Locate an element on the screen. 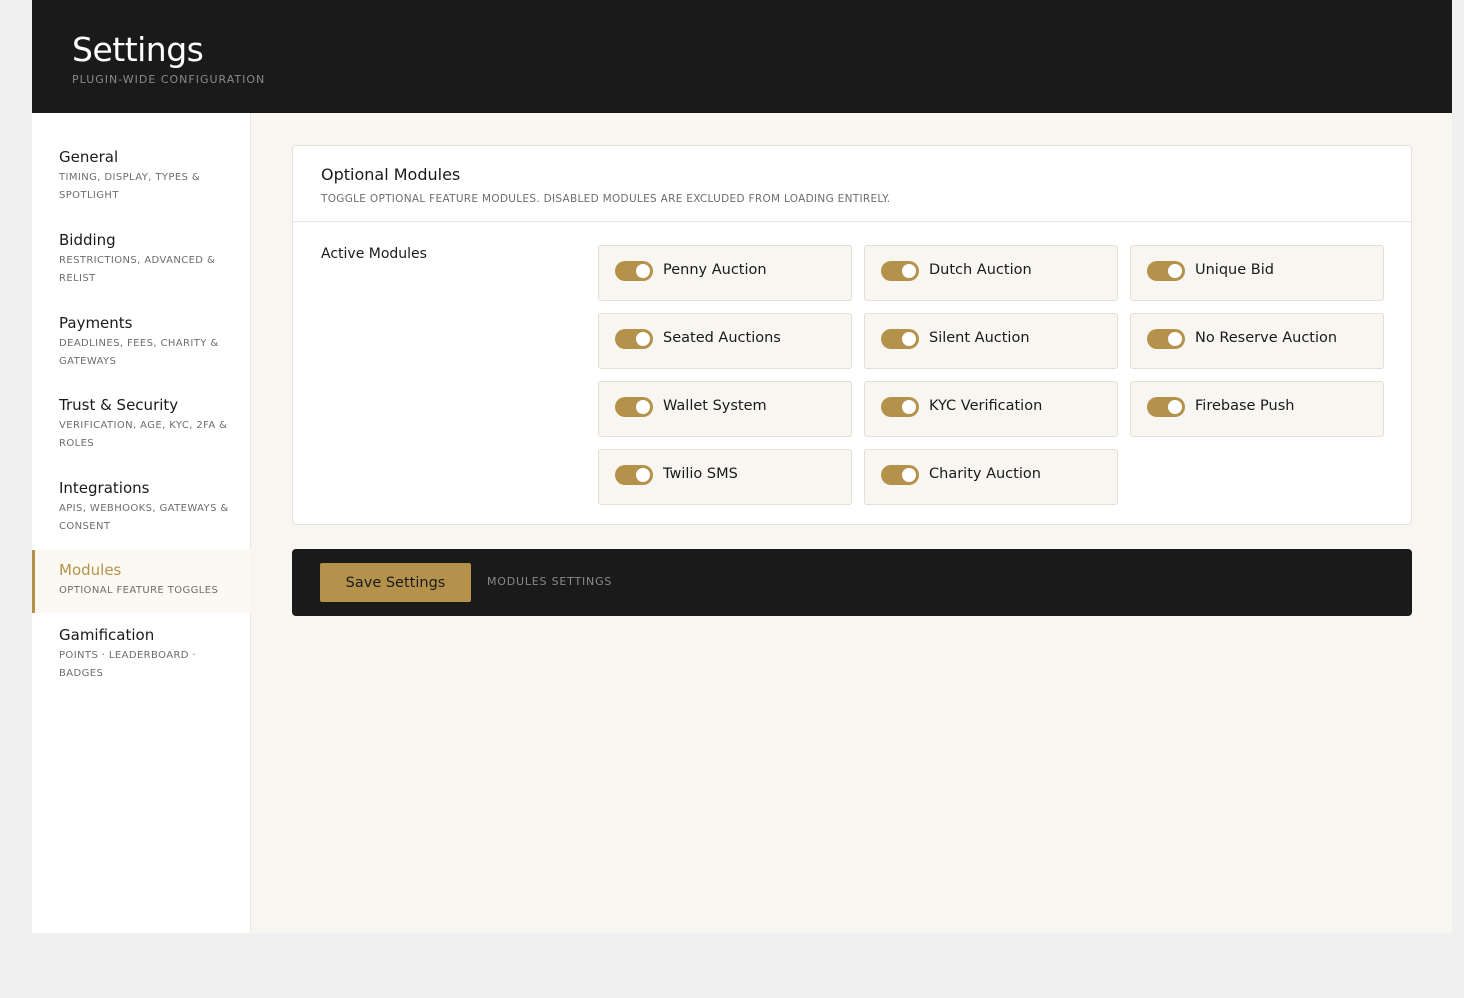 Image resolution: width=1464 pixels, height=998 pixels. module-label: Seated Auctions is located at coordinates (722, 338).